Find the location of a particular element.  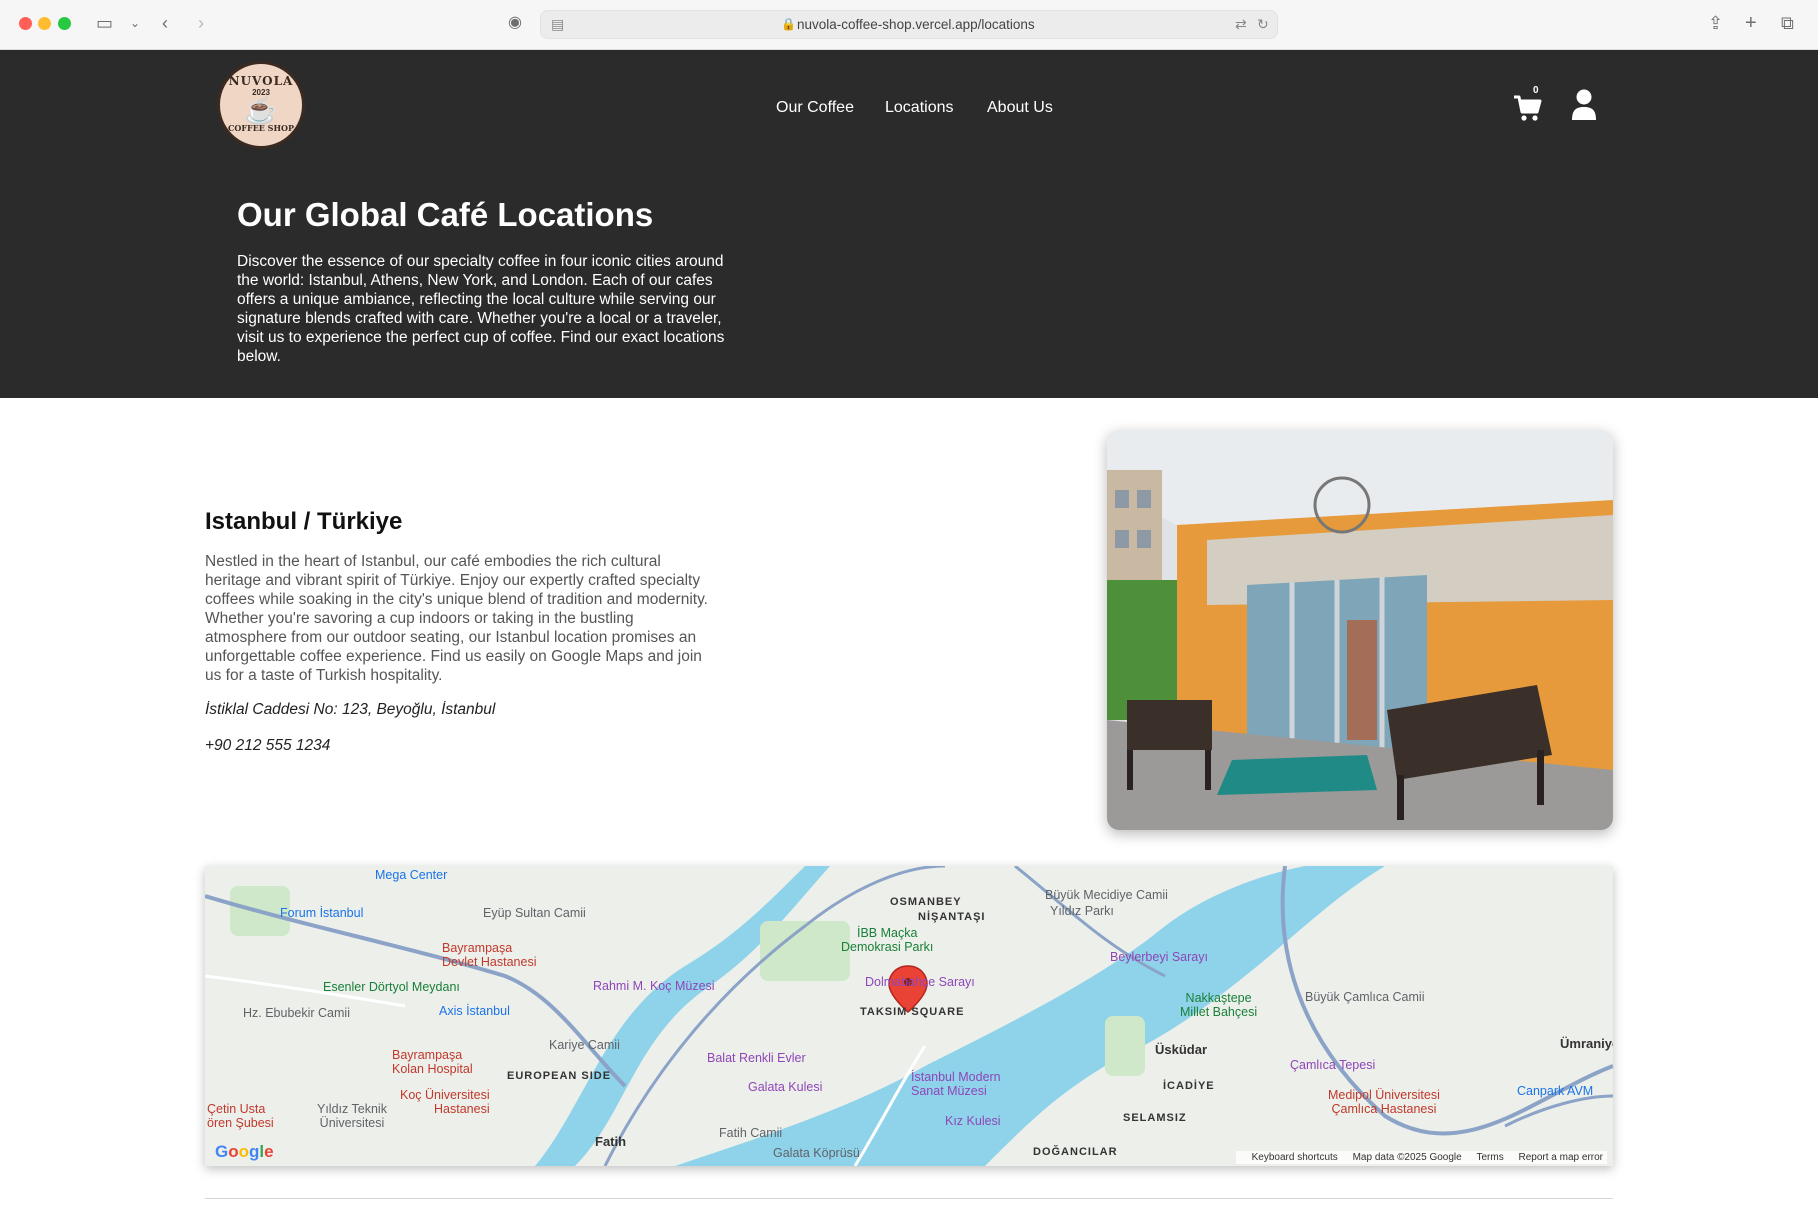

forward-icon: › is located at coordinates (201, 23).